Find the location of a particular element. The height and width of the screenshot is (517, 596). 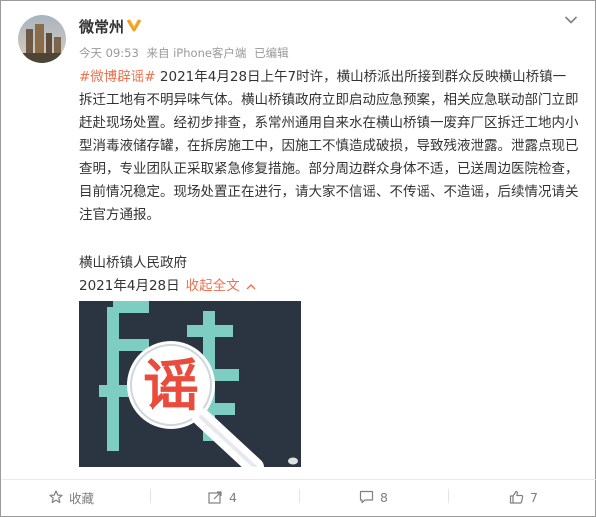

comment-icon is located at coordinates (366, 497).